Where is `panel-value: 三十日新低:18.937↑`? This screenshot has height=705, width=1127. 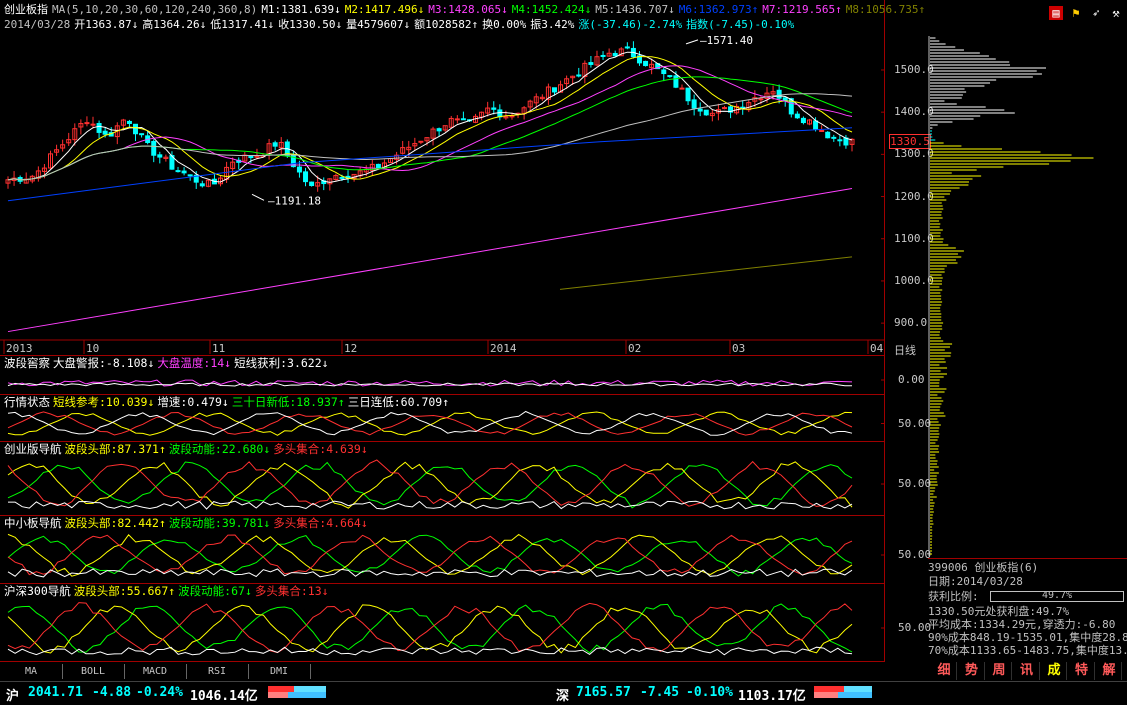 panel-value: 三十日新低:18.937↑ is located at coordinates (288, 402).